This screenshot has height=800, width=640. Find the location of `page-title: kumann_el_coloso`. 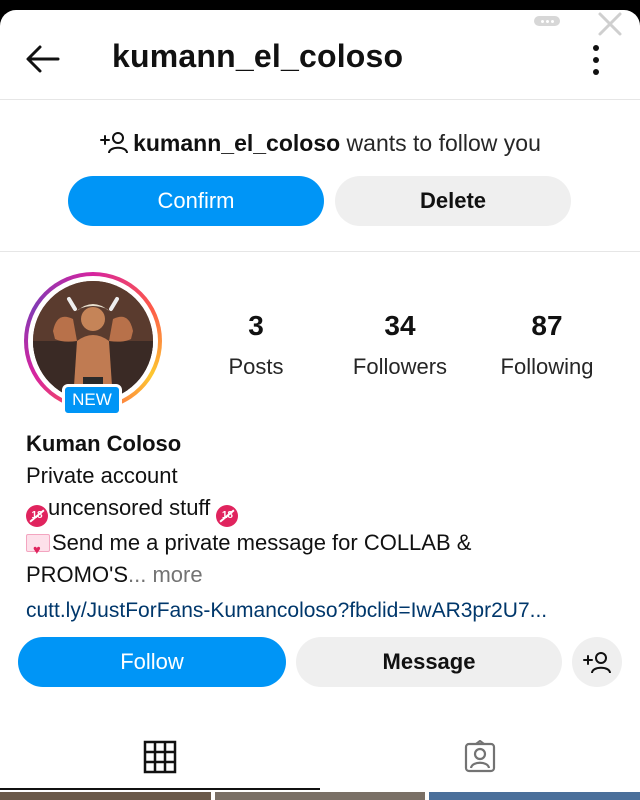

page-title: kumann_el_coloso is located at coordinates (258, 56).